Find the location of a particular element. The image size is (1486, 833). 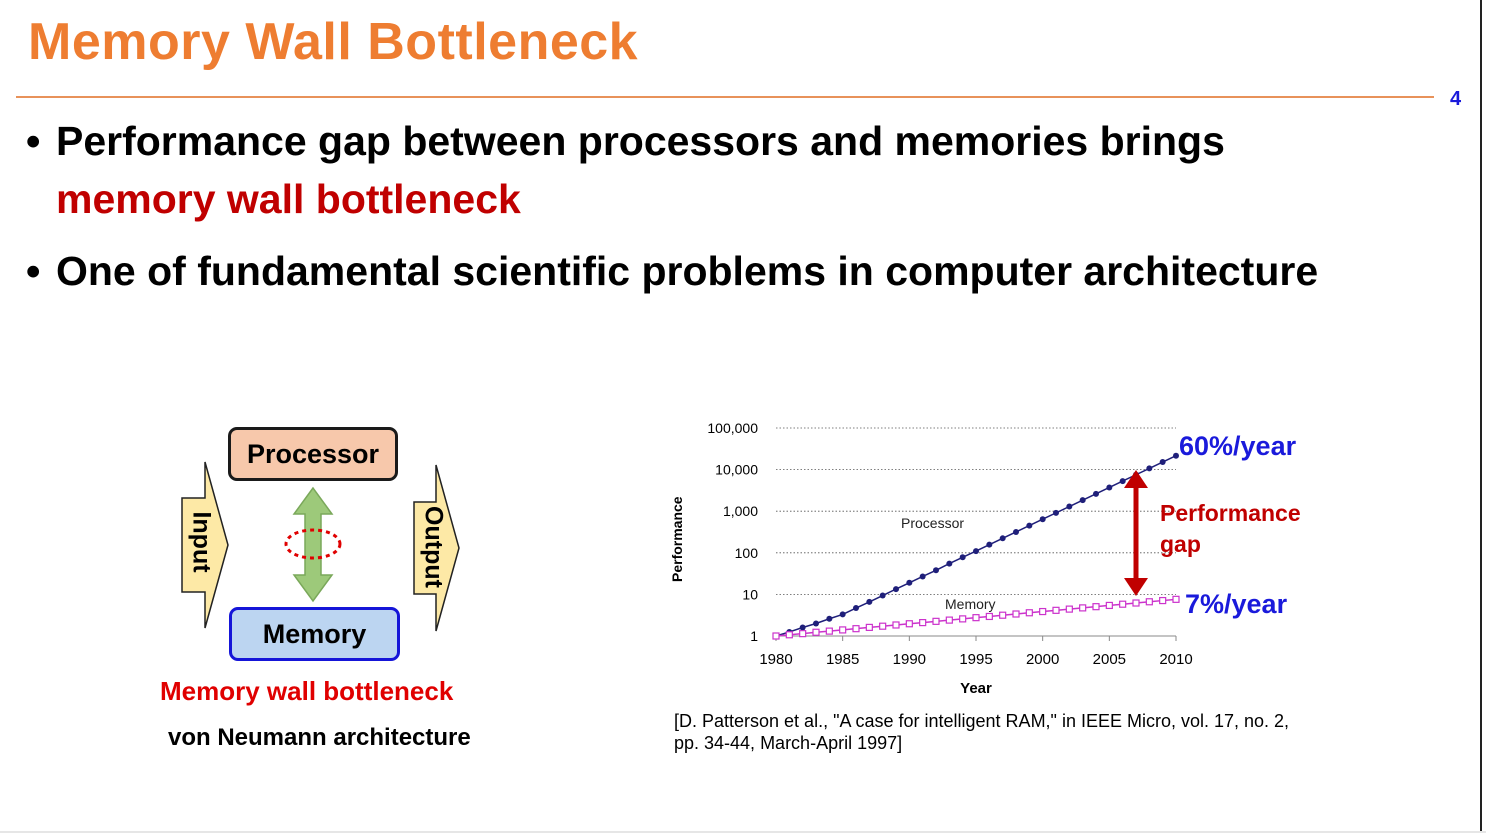

diagram-caption-bottleneck: Memory wall bottleneck is located at coordinates (307, 691).